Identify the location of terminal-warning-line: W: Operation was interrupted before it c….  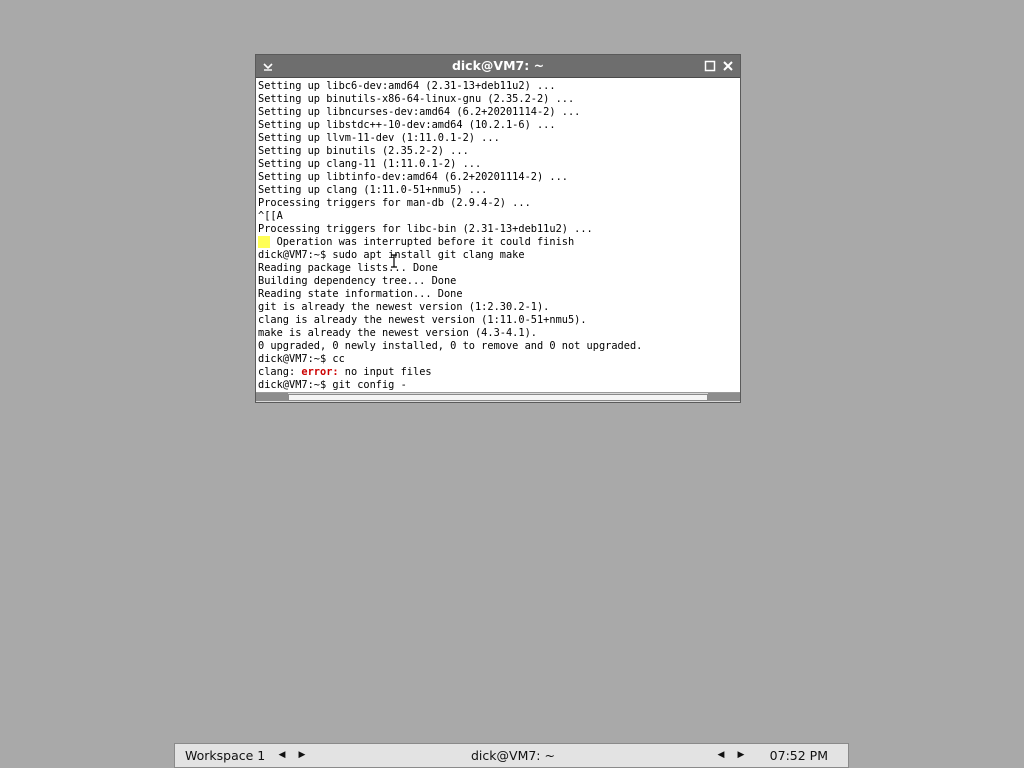
(499, 242).